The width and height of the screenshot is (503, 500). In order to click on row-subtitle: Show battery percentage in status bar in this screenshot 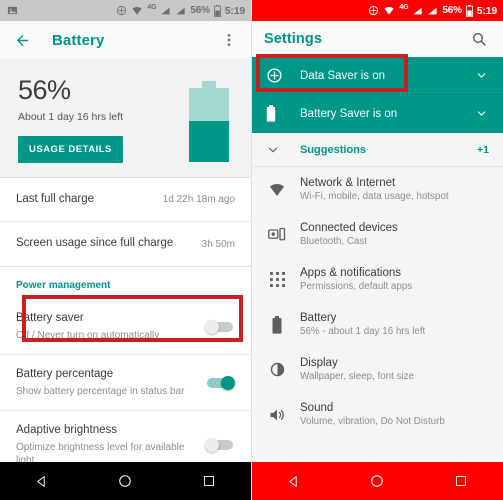, I will do `click(100, 391)`.